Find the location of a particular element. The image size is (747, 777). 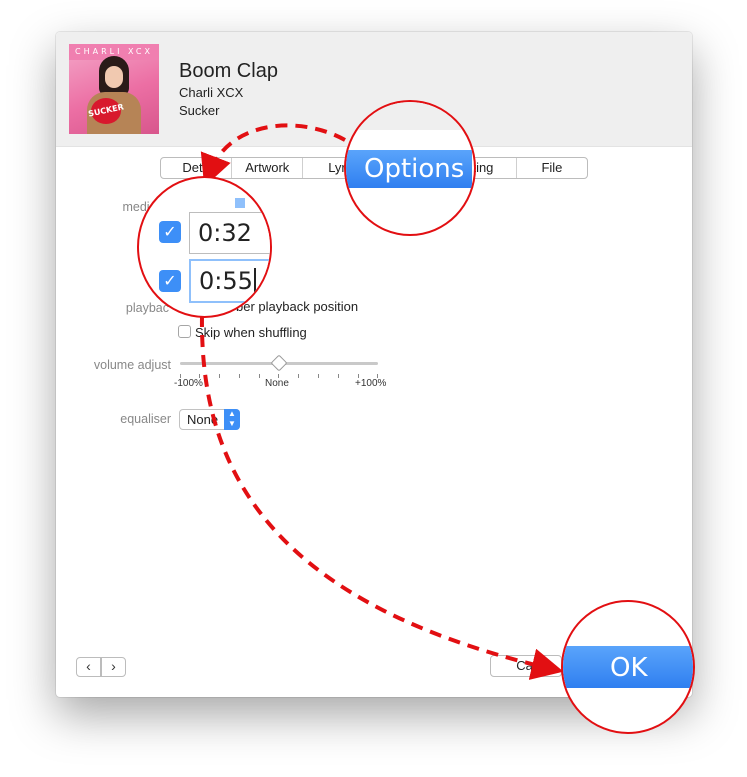

stop-checkbox: ✓ is located at coordinates (170, 281).